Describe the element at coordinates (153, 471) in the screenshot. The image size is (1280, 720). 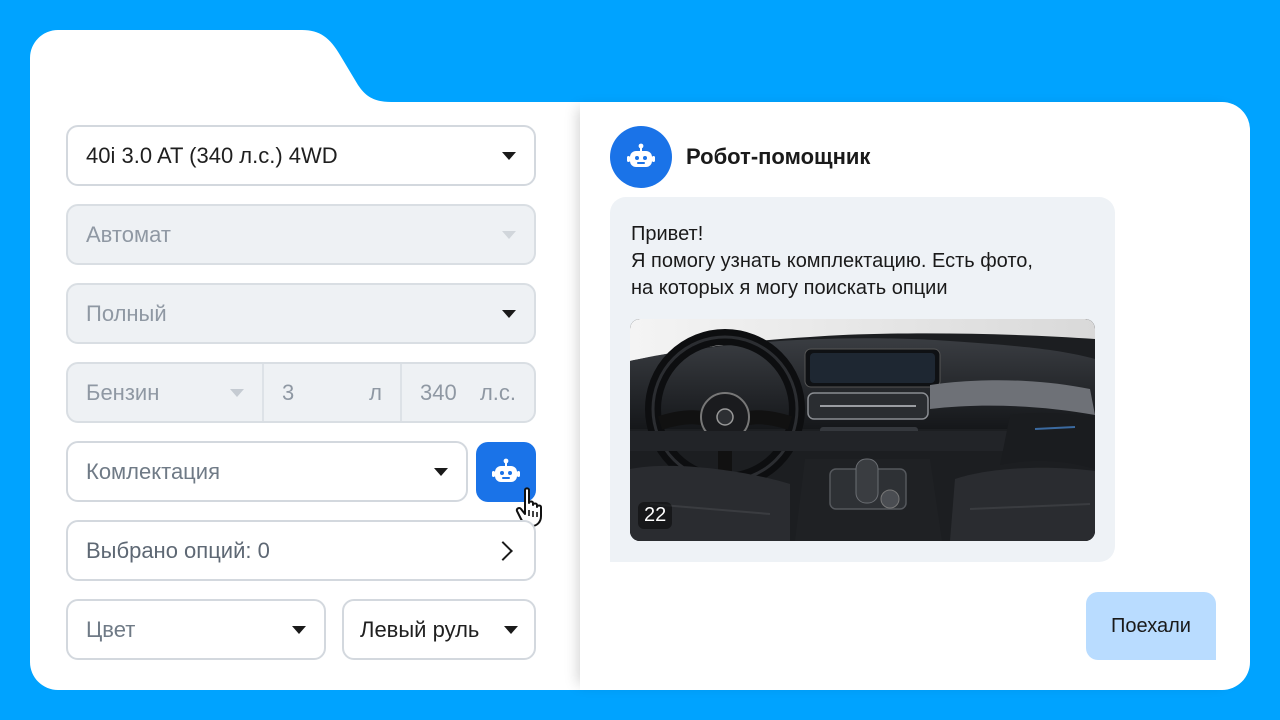
I see `equipment-placeholder: Комлектация` at that location.